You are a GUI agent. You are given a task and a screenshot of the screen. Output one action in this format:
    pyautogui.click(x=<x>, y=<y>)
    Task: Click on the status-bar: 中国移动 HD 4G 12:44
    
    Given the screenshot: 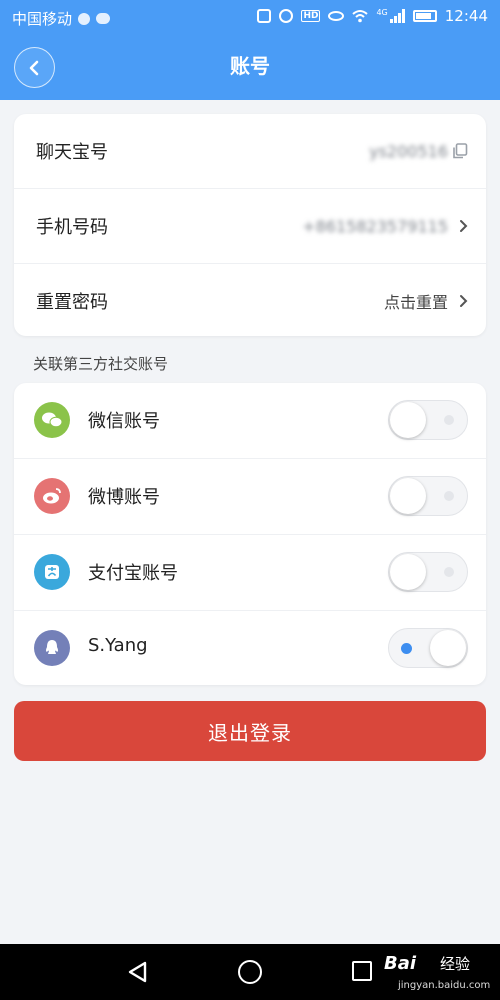 What is the action you would take?
    pyautogui.click(x=250, y=17)
    